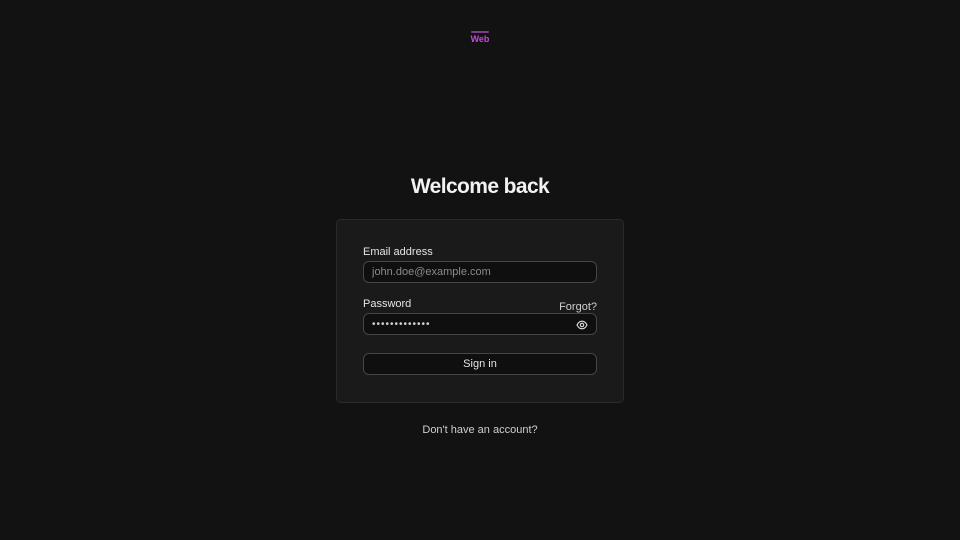 This screenshot has width=960, height=540. I want to click on brand-logo-text: Web, so click(480, 38).